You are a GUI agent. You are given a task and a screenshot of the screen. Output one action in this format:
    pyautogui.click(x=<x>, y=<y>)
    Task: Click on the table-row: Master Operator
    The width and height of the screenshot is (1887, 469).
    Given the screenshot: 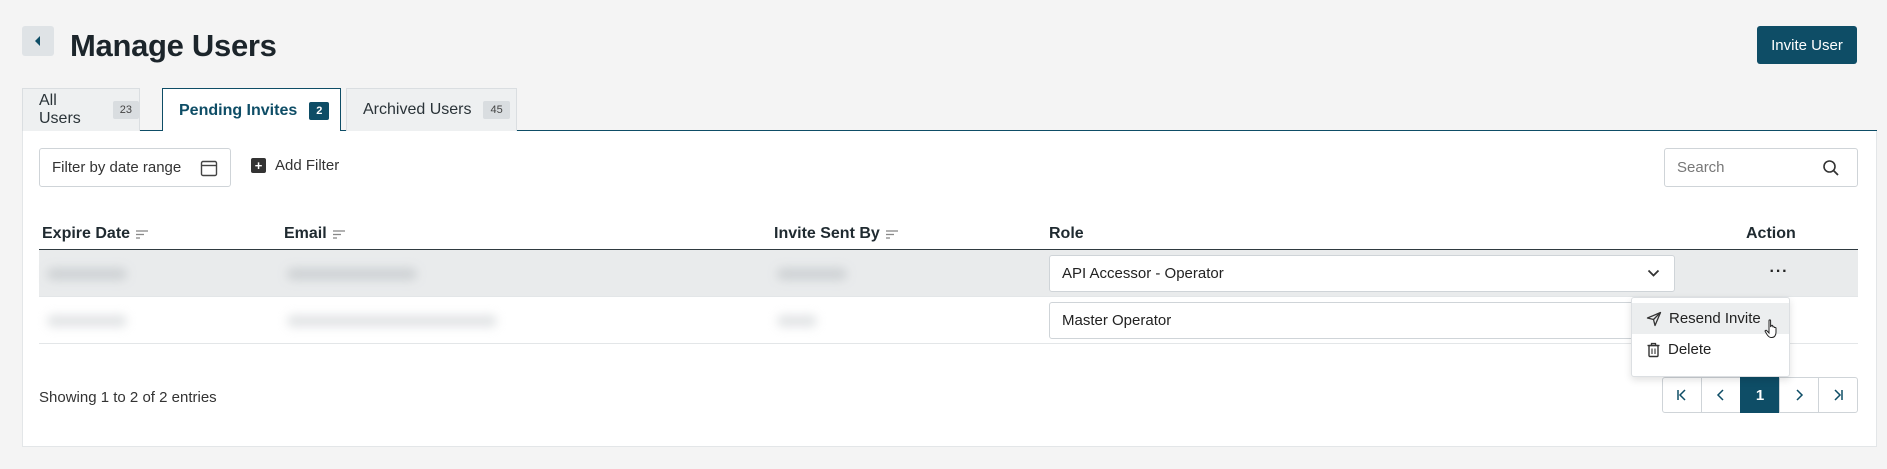 What is the action you would take?
    pyautogui.click(x=948, y=320)
    